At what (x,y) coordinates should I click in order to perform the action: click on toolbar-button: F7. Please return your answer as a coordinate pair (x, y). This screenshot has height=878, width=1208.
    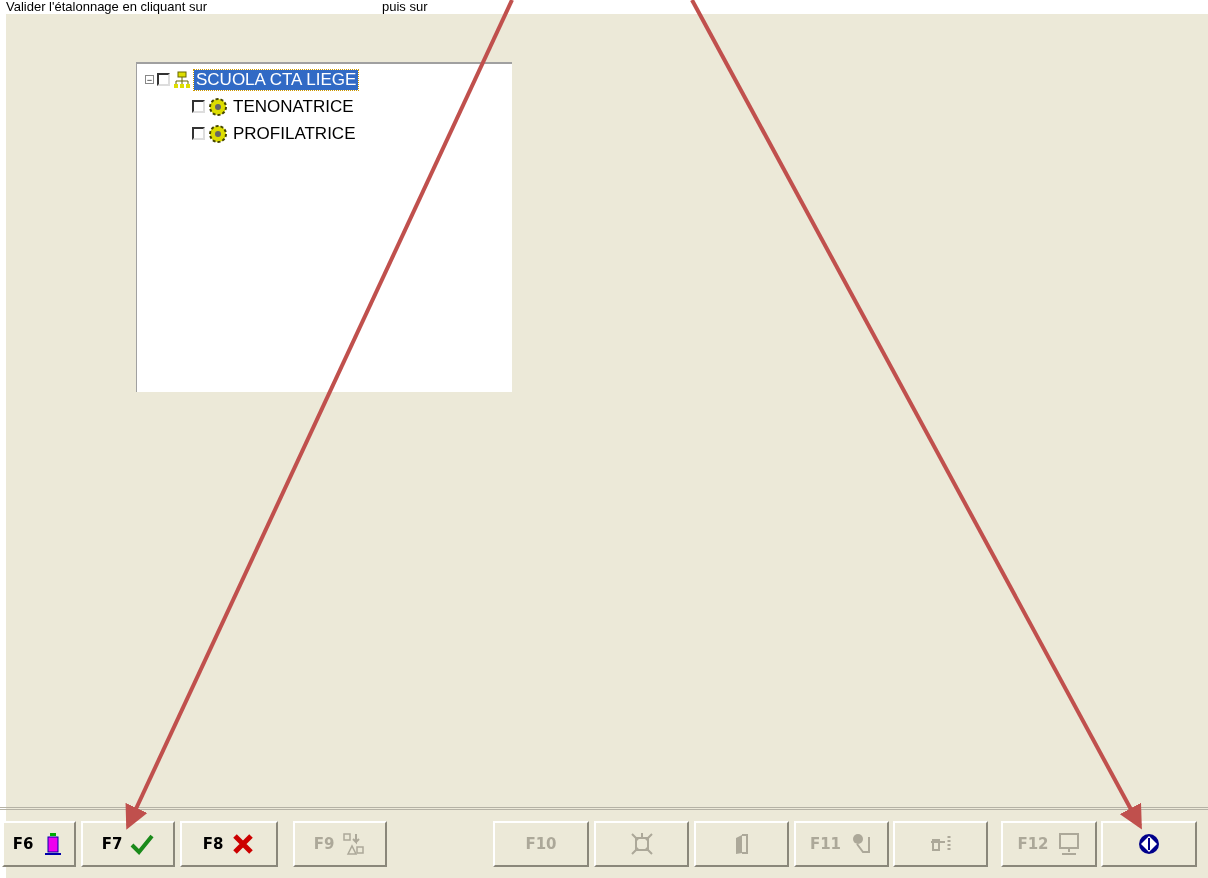
    Looking at the image, I should click on (128, 844).